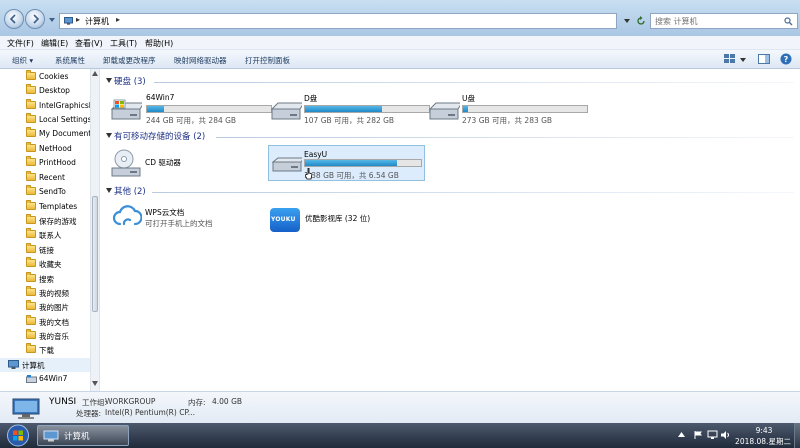 Image resolution: width=800 pixels, height=448 pixels. I want to click on item-name: 优酷影视库 (32 位), so click(338, 218).